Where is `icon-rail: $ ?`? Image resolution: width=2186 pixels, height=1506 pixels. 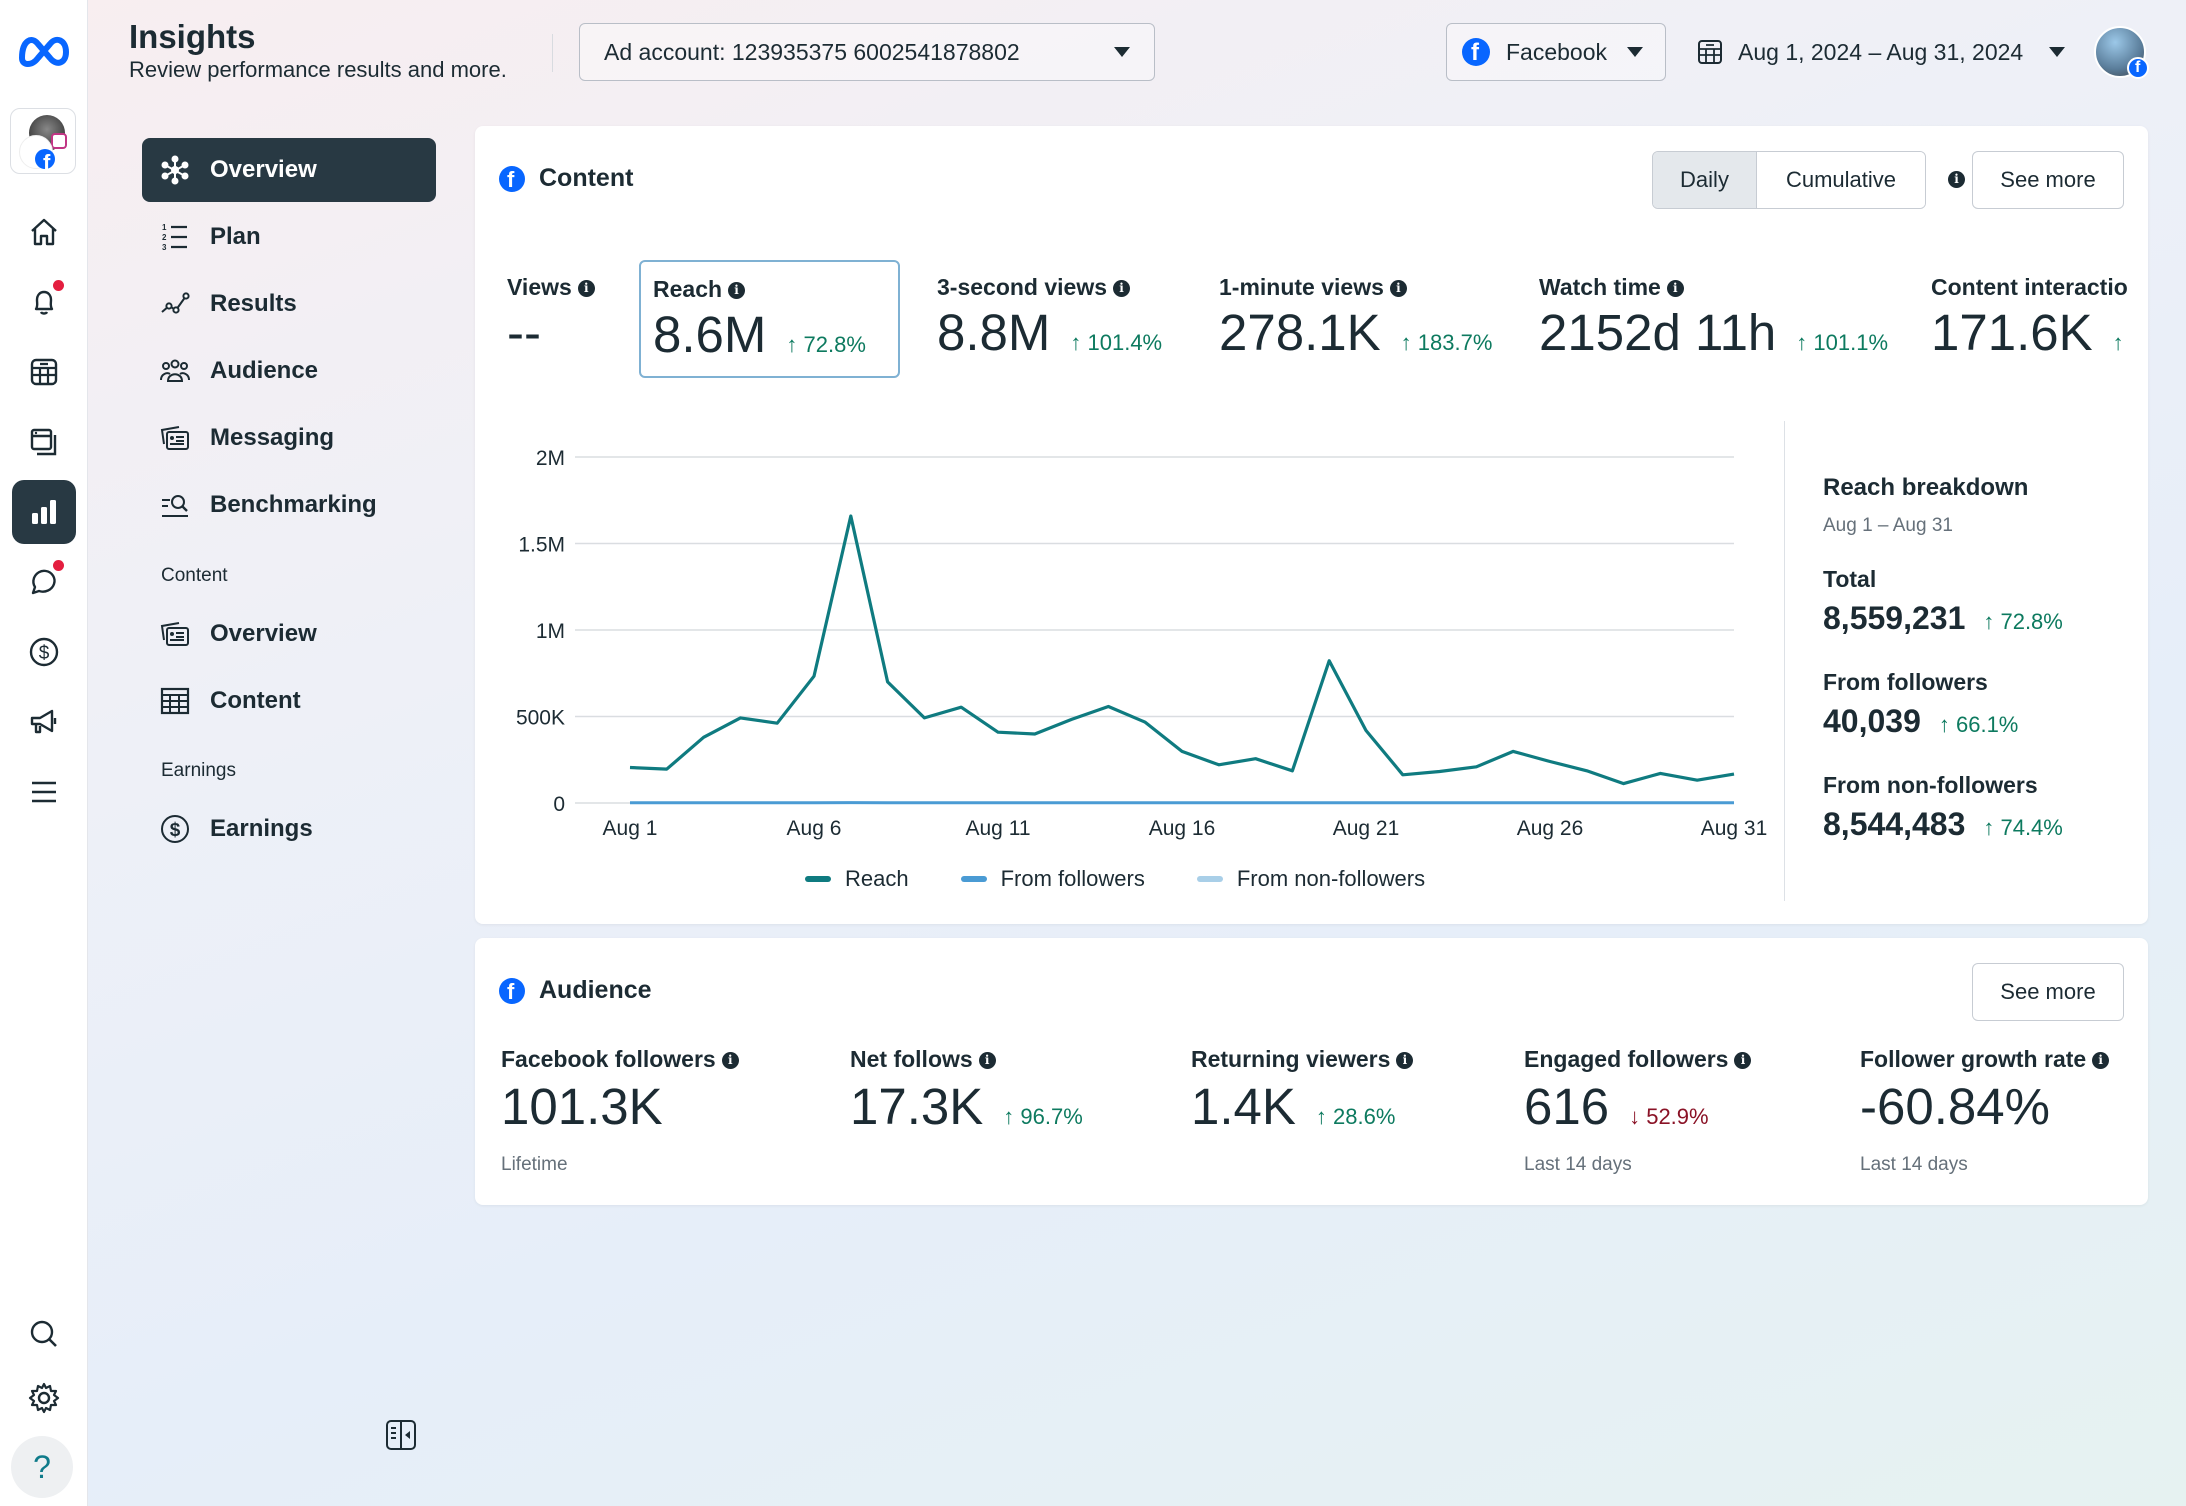 icon-rail: $ ? is located at coordinates (44, 753).